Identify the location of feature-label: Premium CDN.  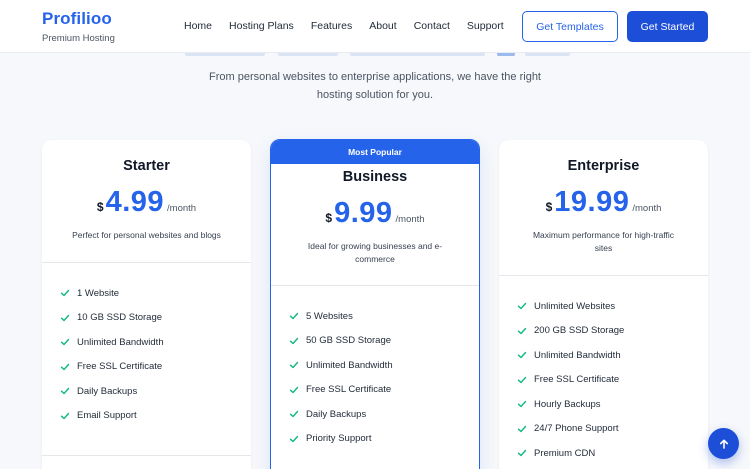
(565, 453).